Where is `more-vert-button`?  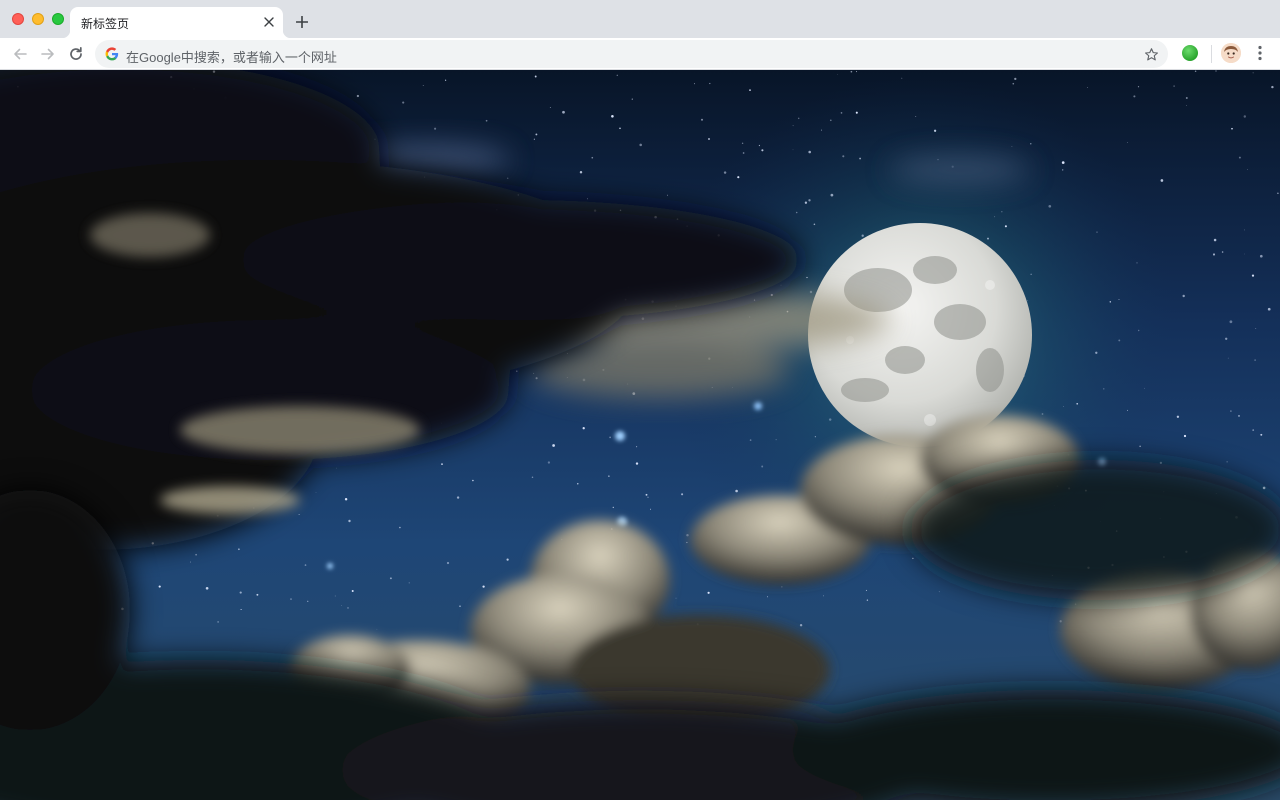 more-vert-button is located at coordinates (1260, 53).